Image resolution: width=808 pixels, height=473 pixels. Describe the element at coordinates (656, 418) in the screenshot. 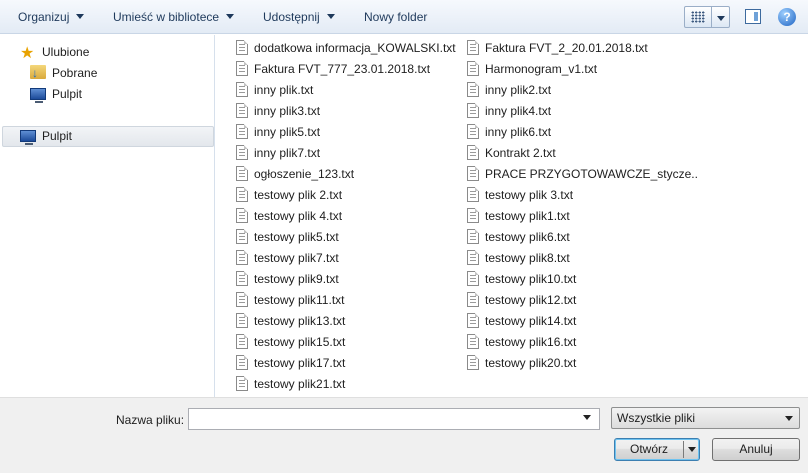

I see `file-type-value: Wszystkie pliki` at that location.